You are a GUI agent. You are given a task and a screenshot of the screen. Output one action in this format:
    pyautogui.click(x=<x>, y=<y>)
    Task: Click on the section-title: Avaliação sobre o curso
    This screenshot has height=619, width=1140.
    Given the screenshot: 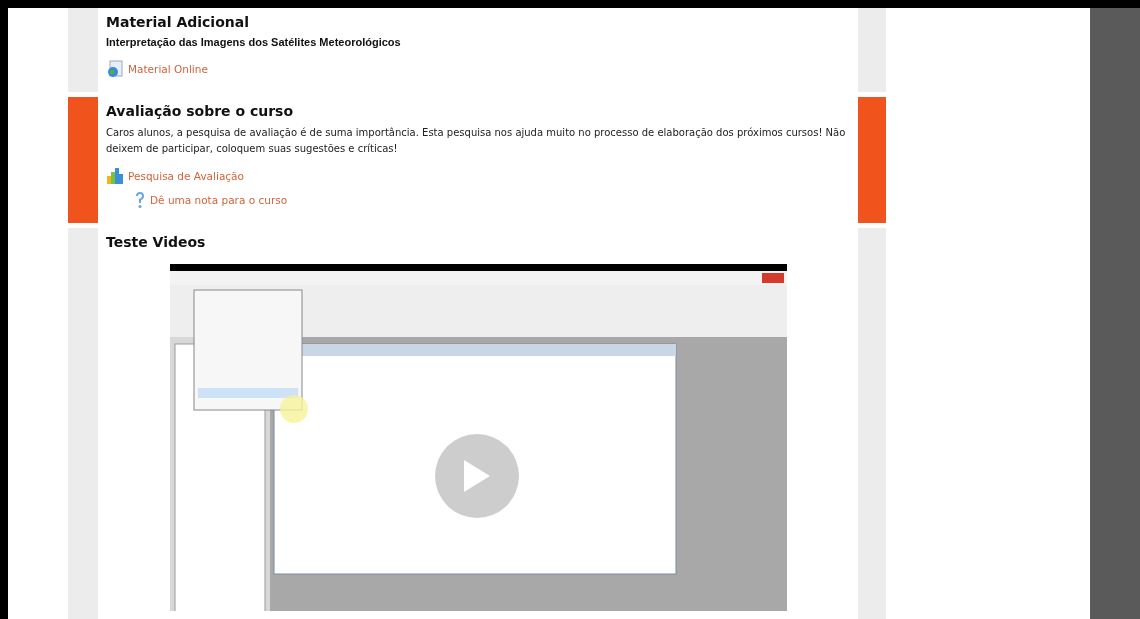 What is the action you would take?
    pyautogui.click(x=200, y=111)
    